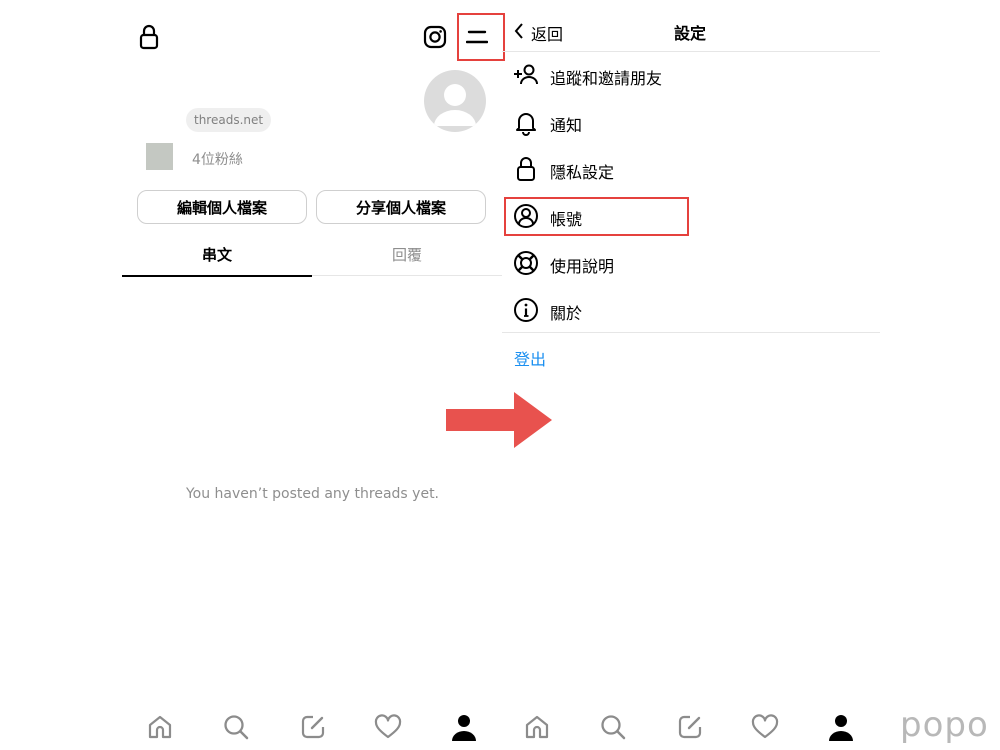  I want to click on bottom-nav-right, so click(690, 730).